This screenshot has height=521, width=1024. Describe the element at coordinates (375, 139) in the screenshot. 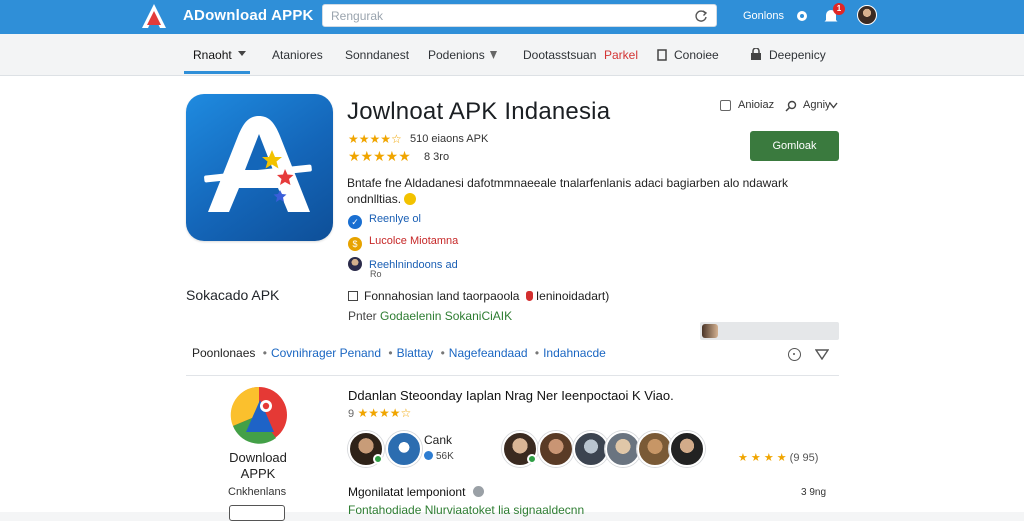

I see `rating-stars-small: ★★★★☆` at that location.